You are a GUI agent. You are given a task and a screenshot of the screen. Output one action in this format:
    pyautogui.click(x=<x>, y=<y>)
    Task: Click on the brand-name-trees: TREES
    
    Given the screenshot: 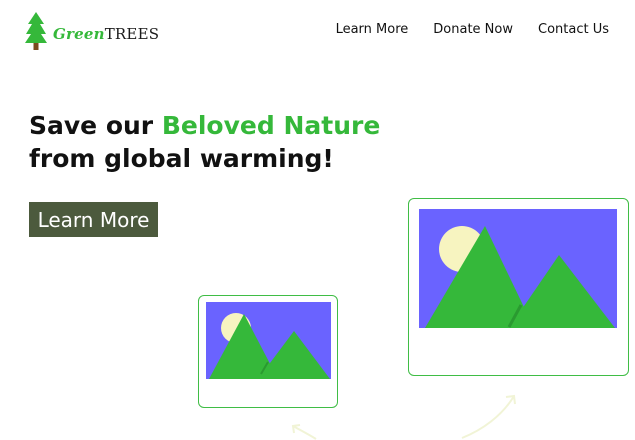 What is the action you would take?
    pyautogui.click(x=132, y=34)
    